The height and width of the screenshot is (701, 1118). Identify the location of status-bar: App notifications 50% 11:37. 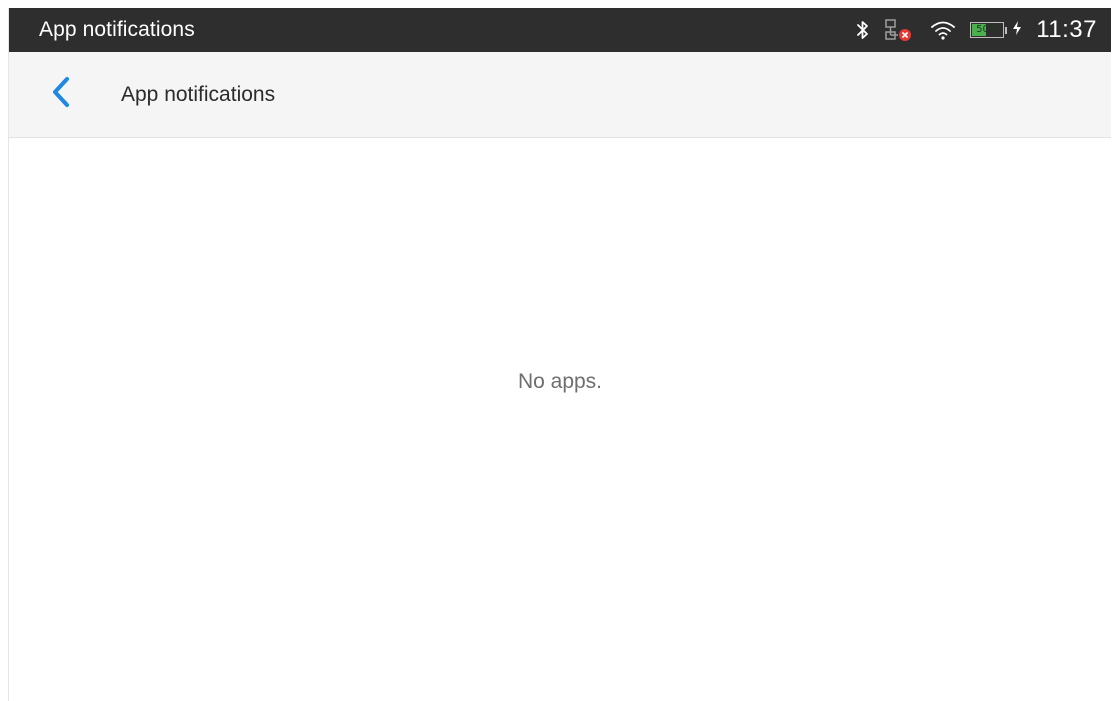
(560, 30).